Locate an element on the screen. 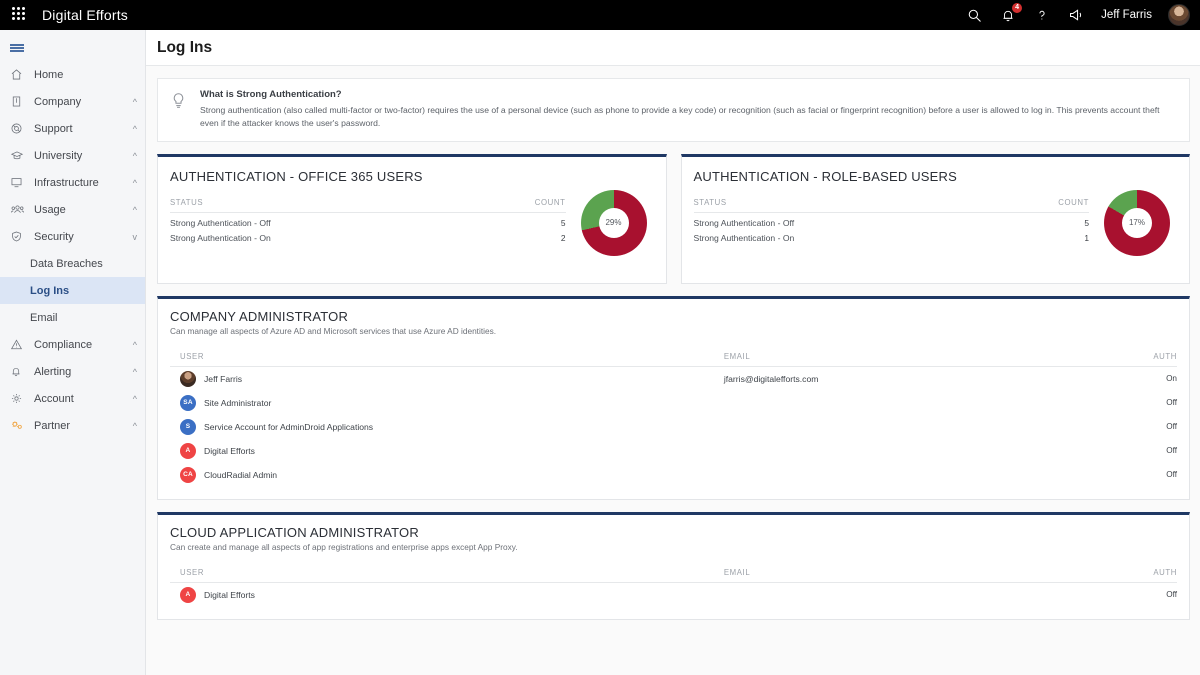 The width and height of the screenshot is (1200, 675). sidebar-item-label: Infrastructure is located at coordinates (66, 182).